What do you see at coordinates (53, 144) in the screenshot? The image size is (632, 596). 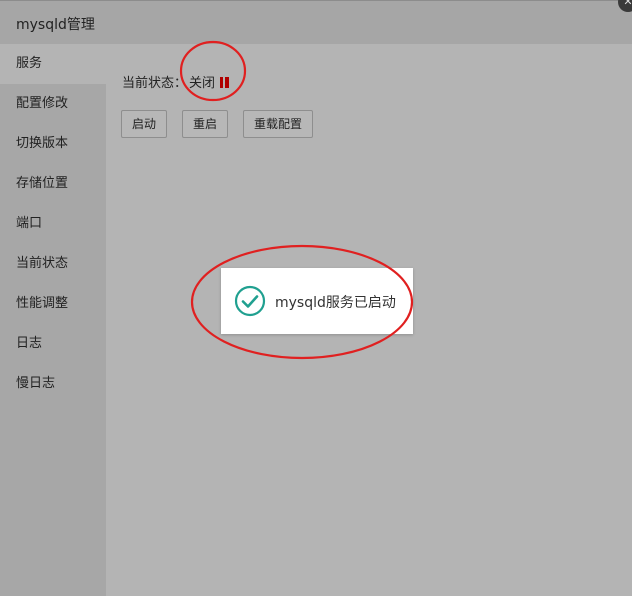 I see `sidebar-item-version: 切换版本` at bounding box center [53, 144].